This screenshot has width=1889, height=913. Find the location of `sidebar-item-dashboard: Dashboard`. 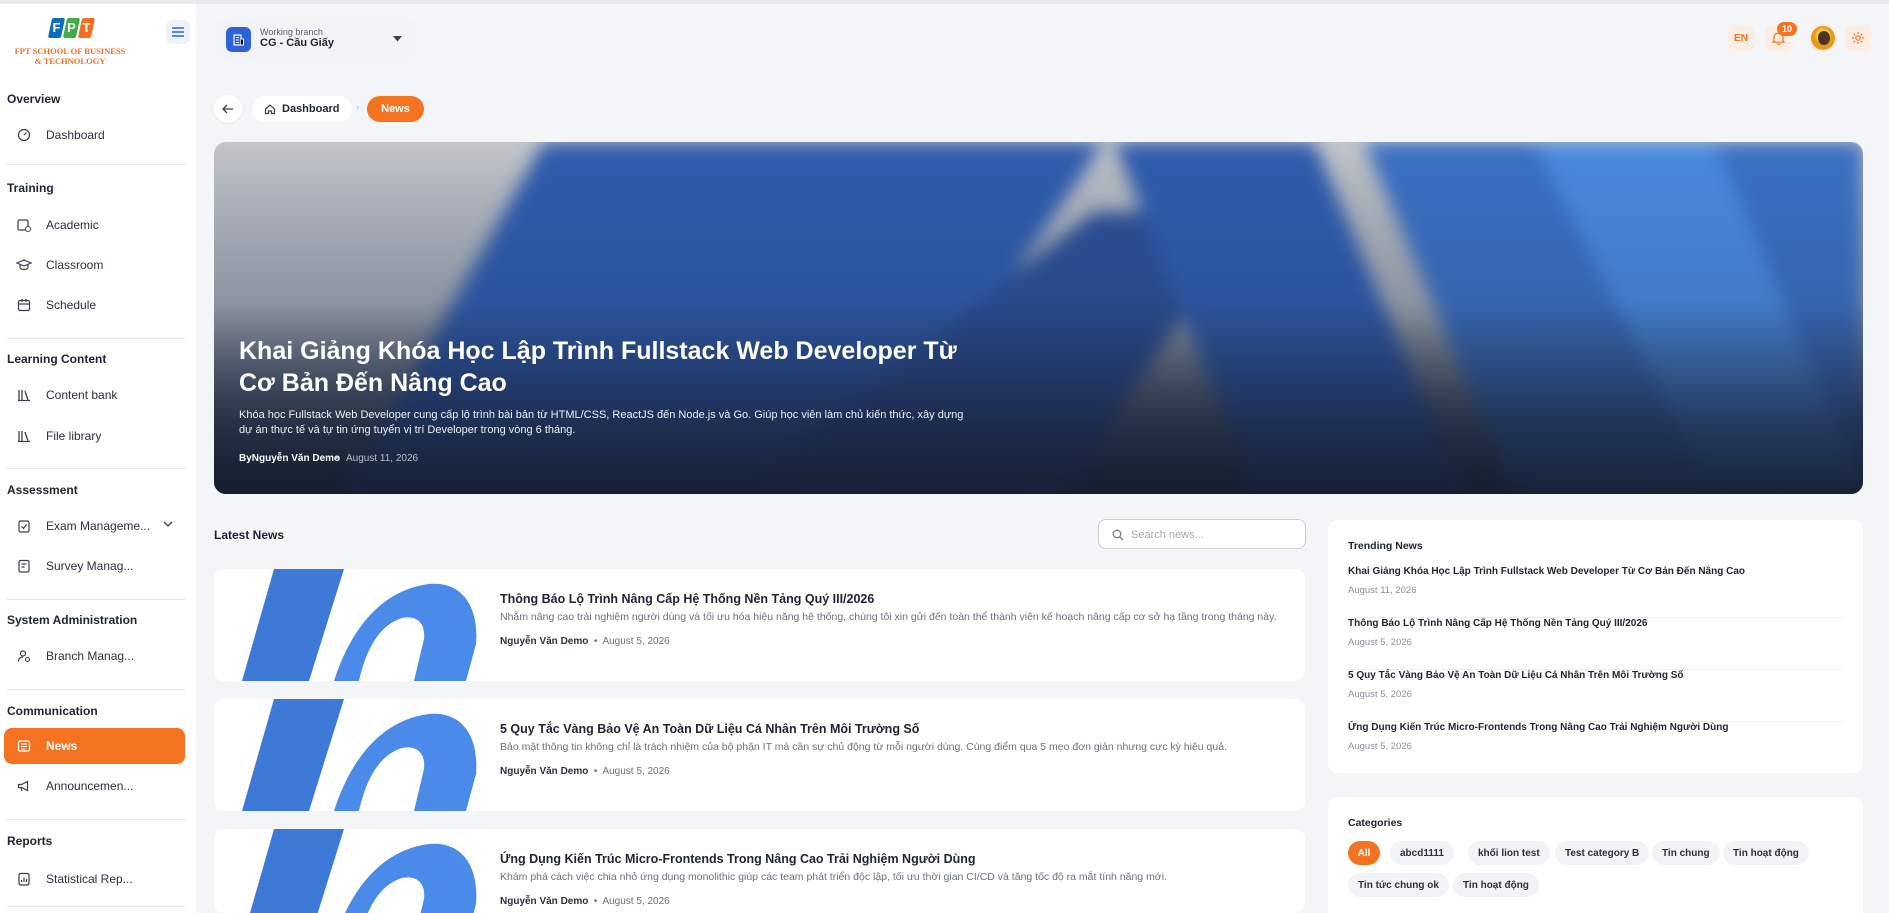

sidebar-item-dashboard: Dashboard is located at coordinates (94, 135).